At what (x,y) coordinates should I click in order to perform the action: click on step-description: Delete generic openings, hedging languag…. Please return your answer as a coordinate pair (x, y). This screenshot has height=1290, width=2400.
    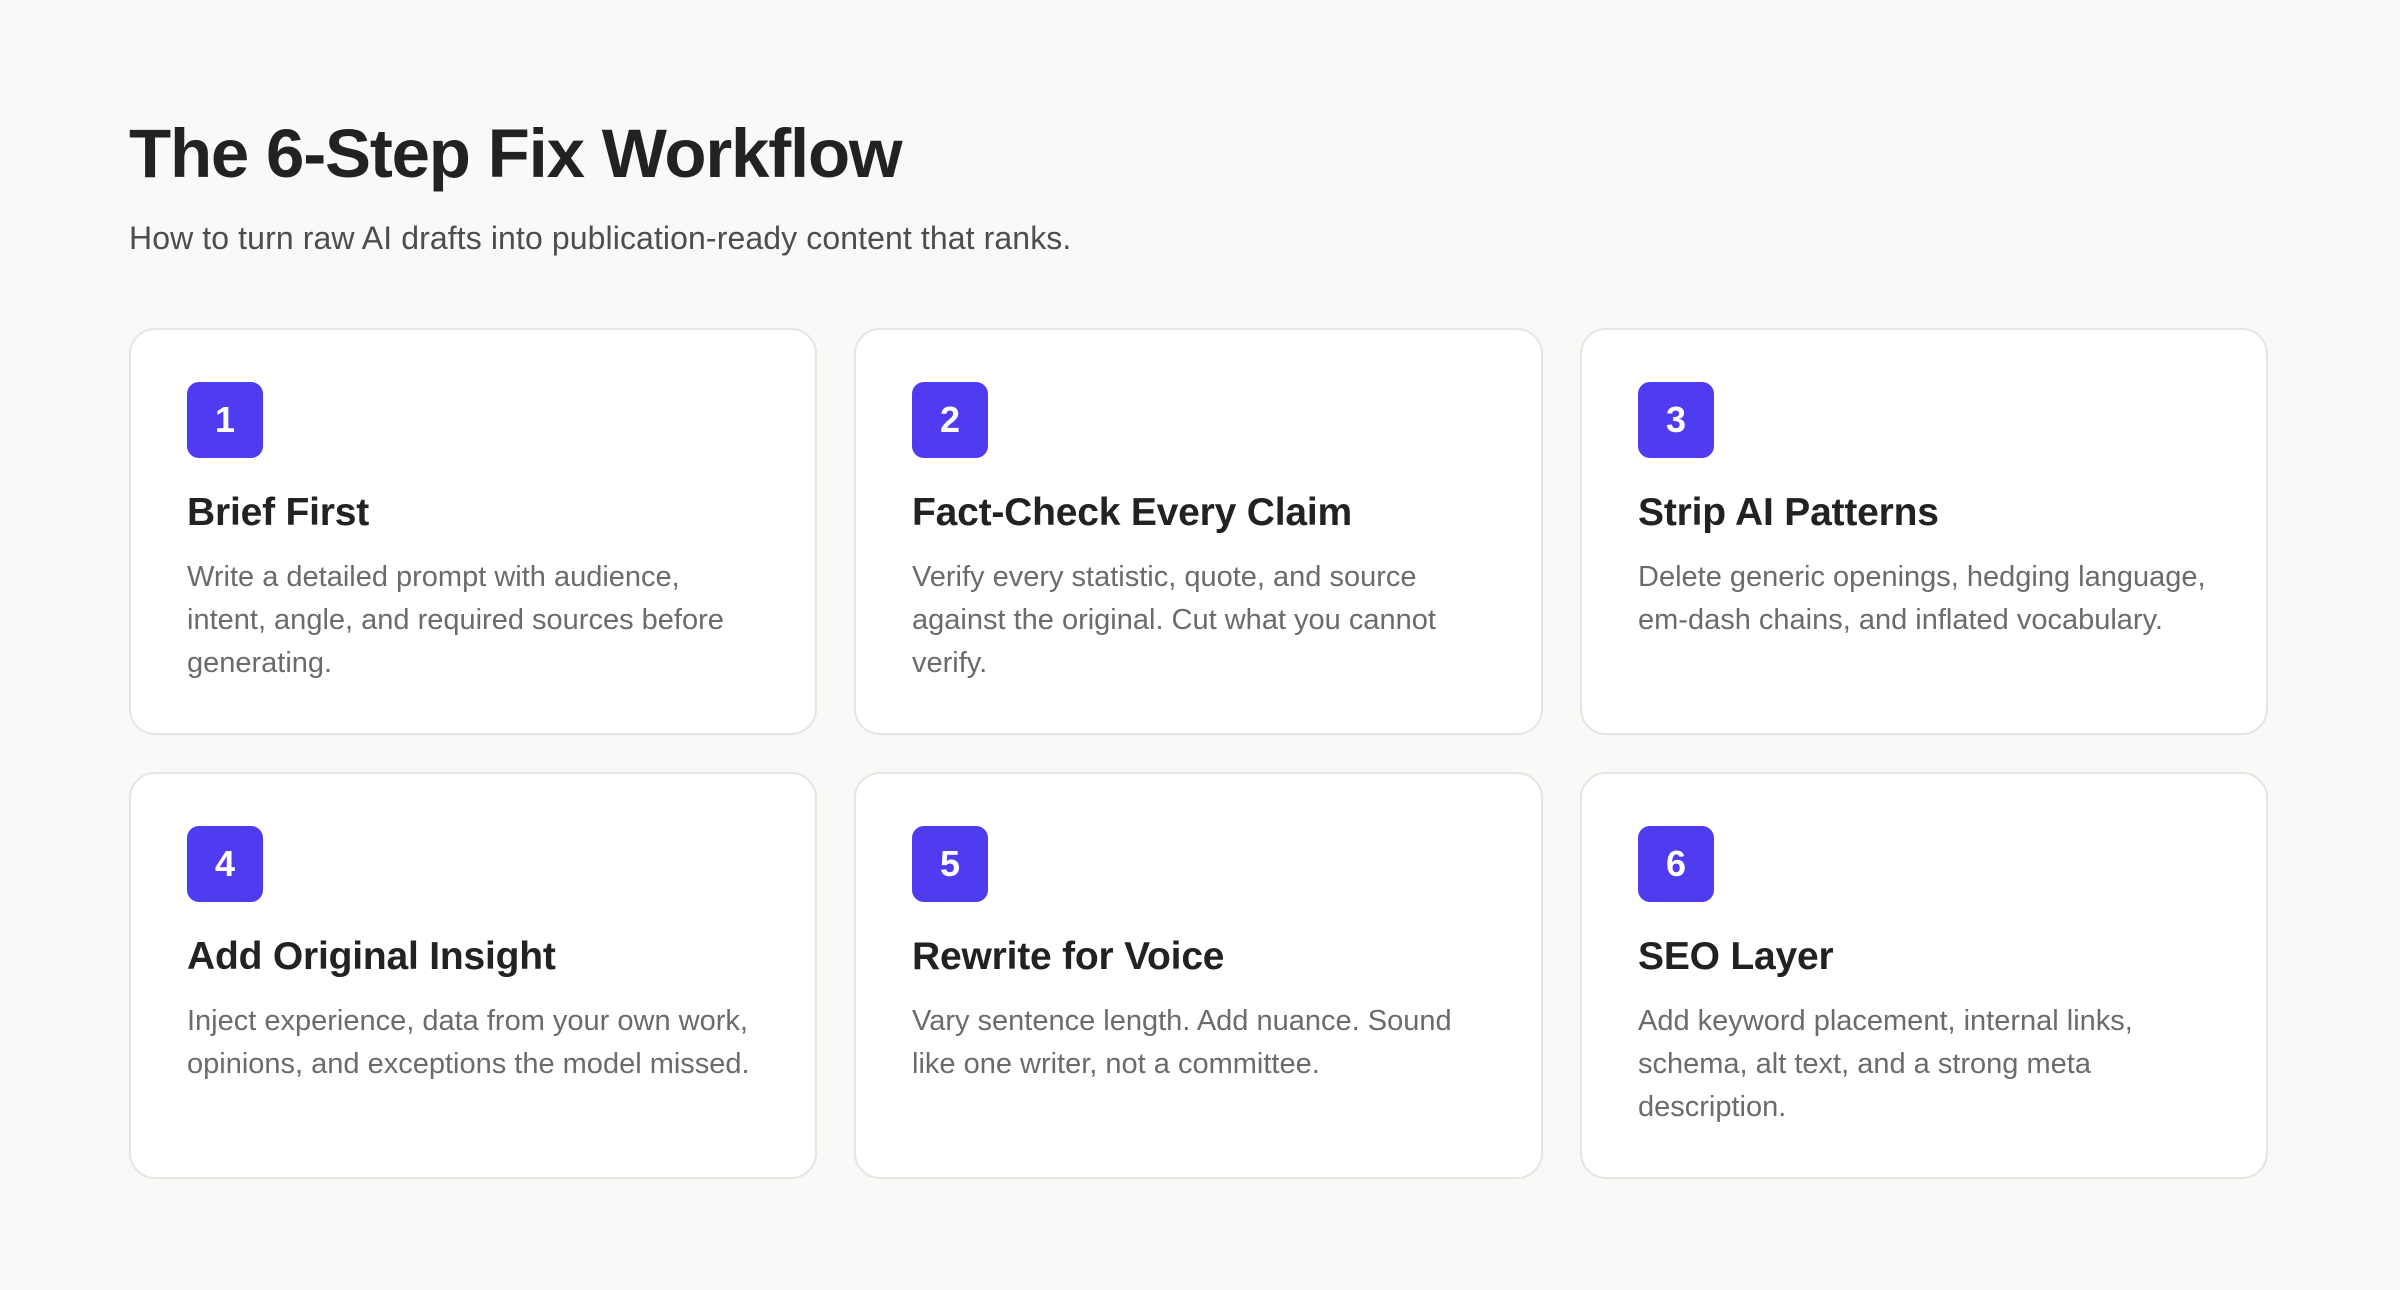
    Looking at the image, I should click on (1922, 598).